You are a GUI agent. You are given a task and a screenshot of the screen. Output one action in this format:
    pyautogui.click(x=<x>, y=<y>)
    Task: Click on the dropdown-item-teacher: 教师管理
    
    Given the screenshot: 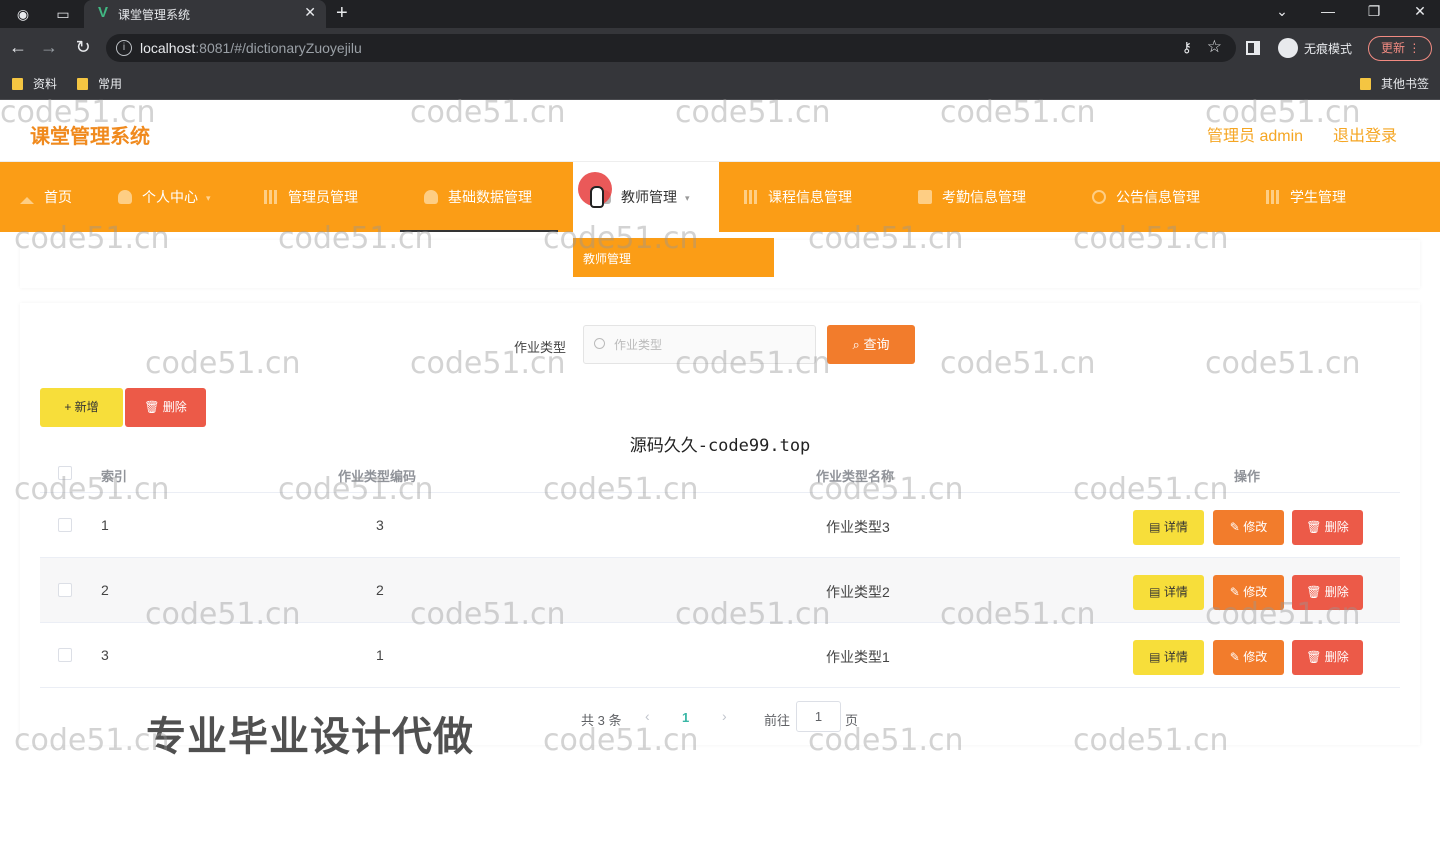 What is the action you would take?
    pyautogui.click(x=607, y=258)
    